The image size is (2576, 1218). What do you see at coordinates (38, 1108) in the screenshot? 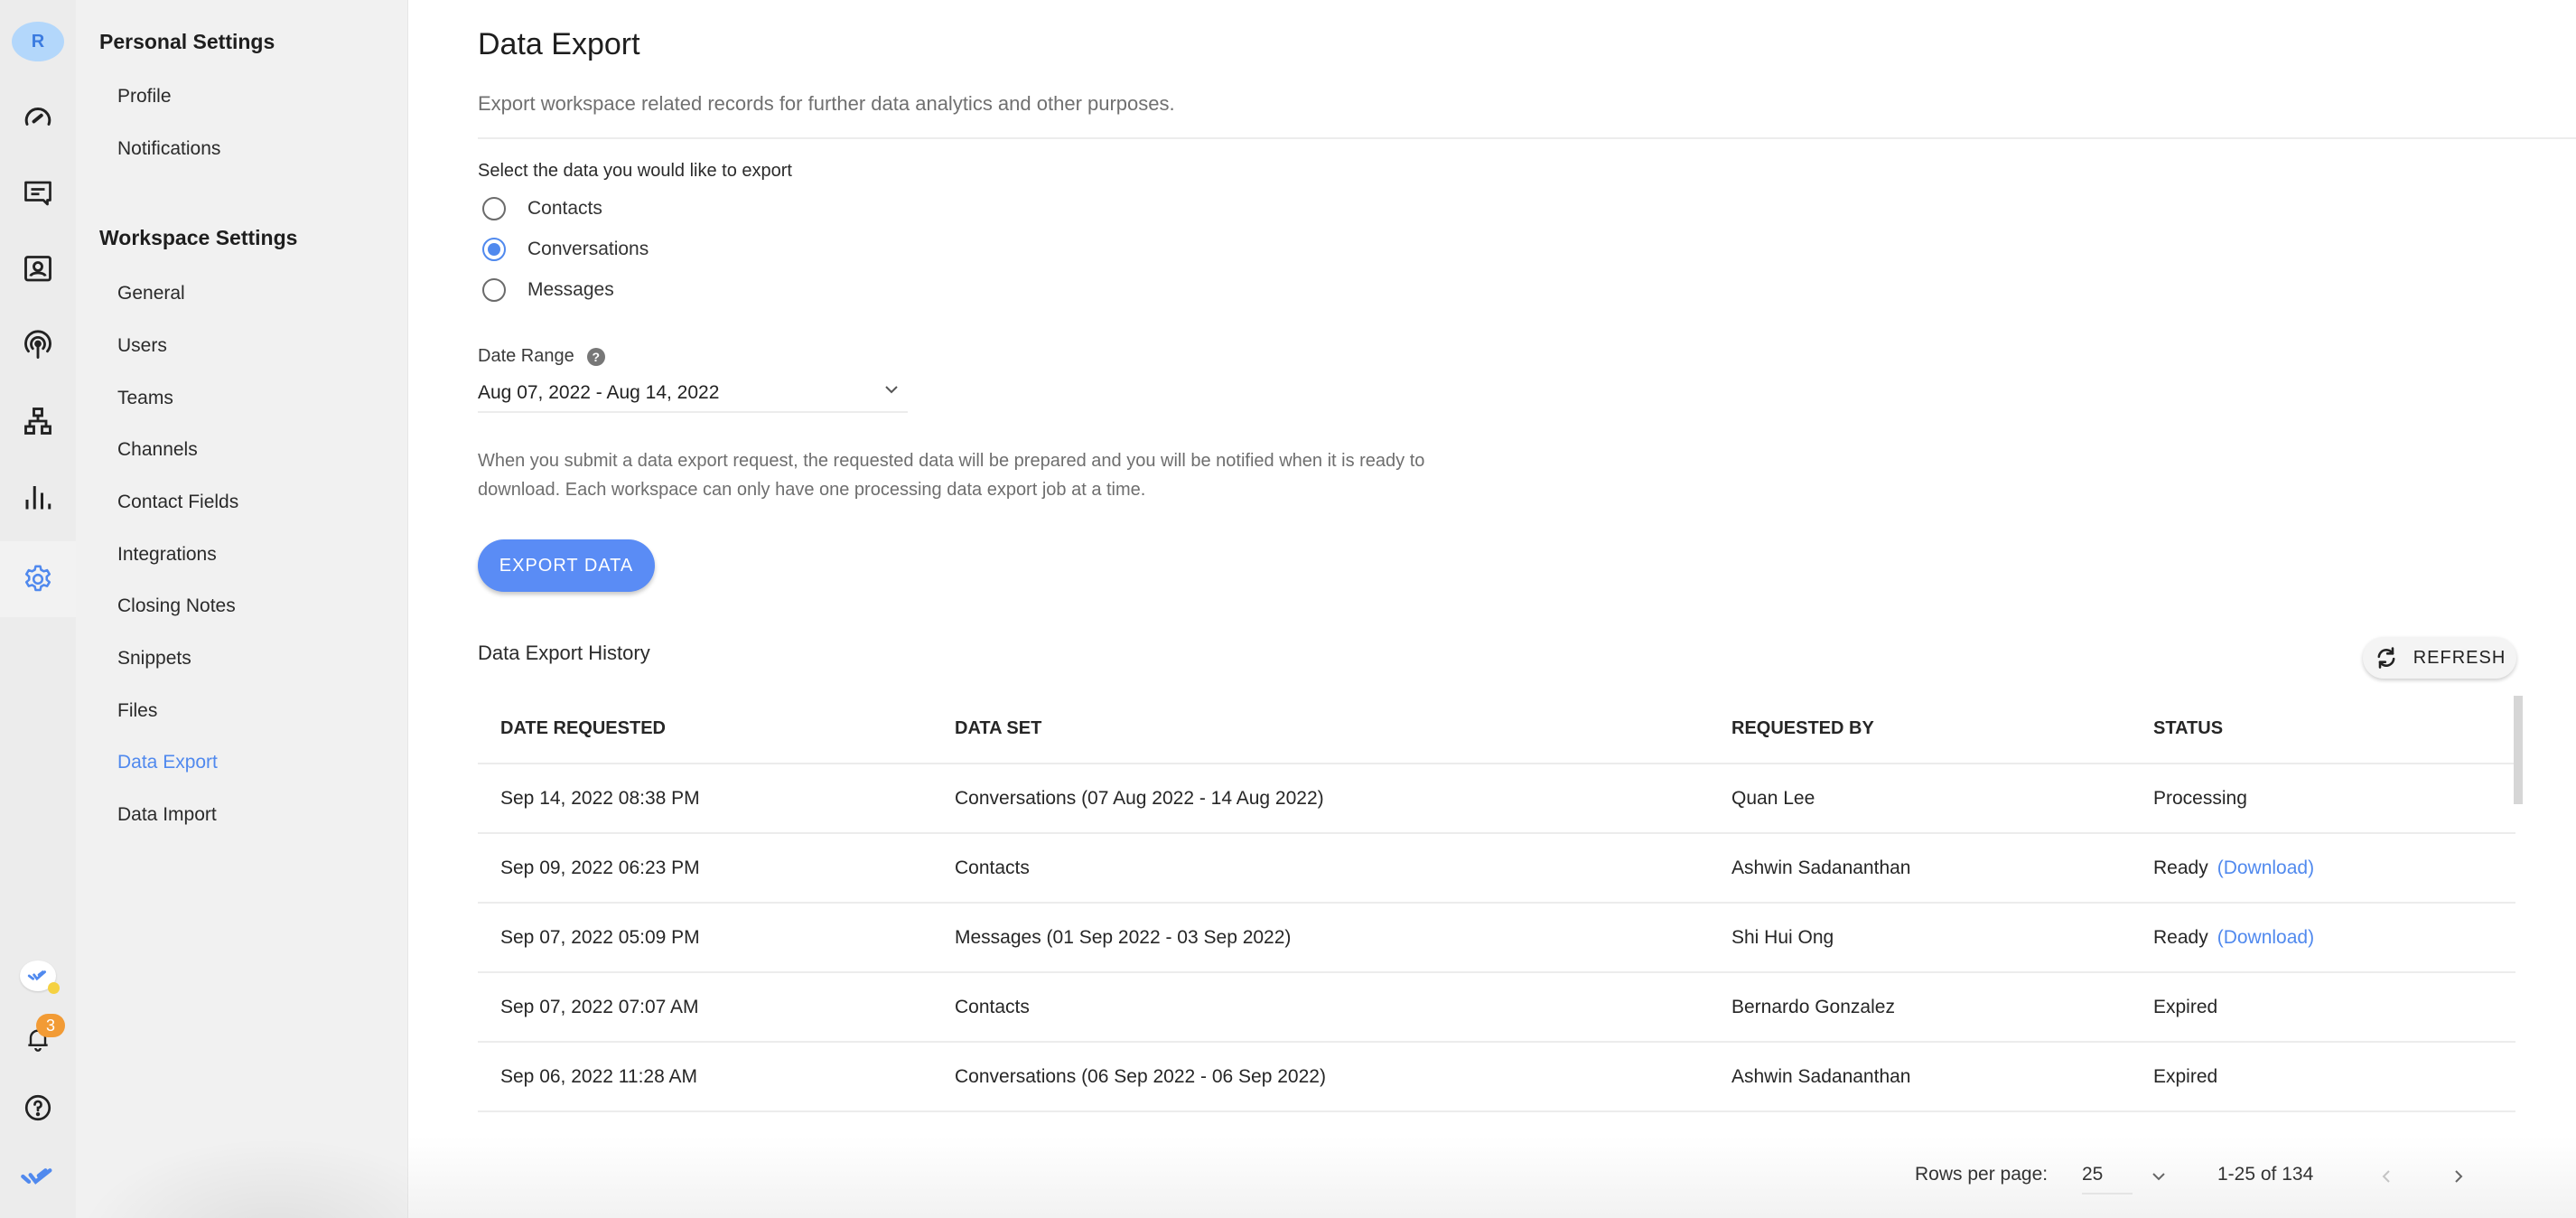
I see `help-button` at bounding box center [38, 1108].